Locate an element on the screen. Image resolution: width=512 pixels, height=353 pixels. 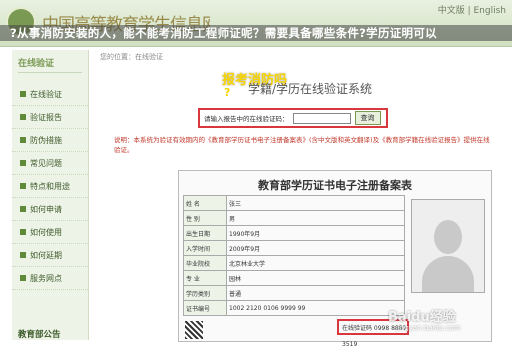
field-value: 张三 is located at coordinates (315, 203).